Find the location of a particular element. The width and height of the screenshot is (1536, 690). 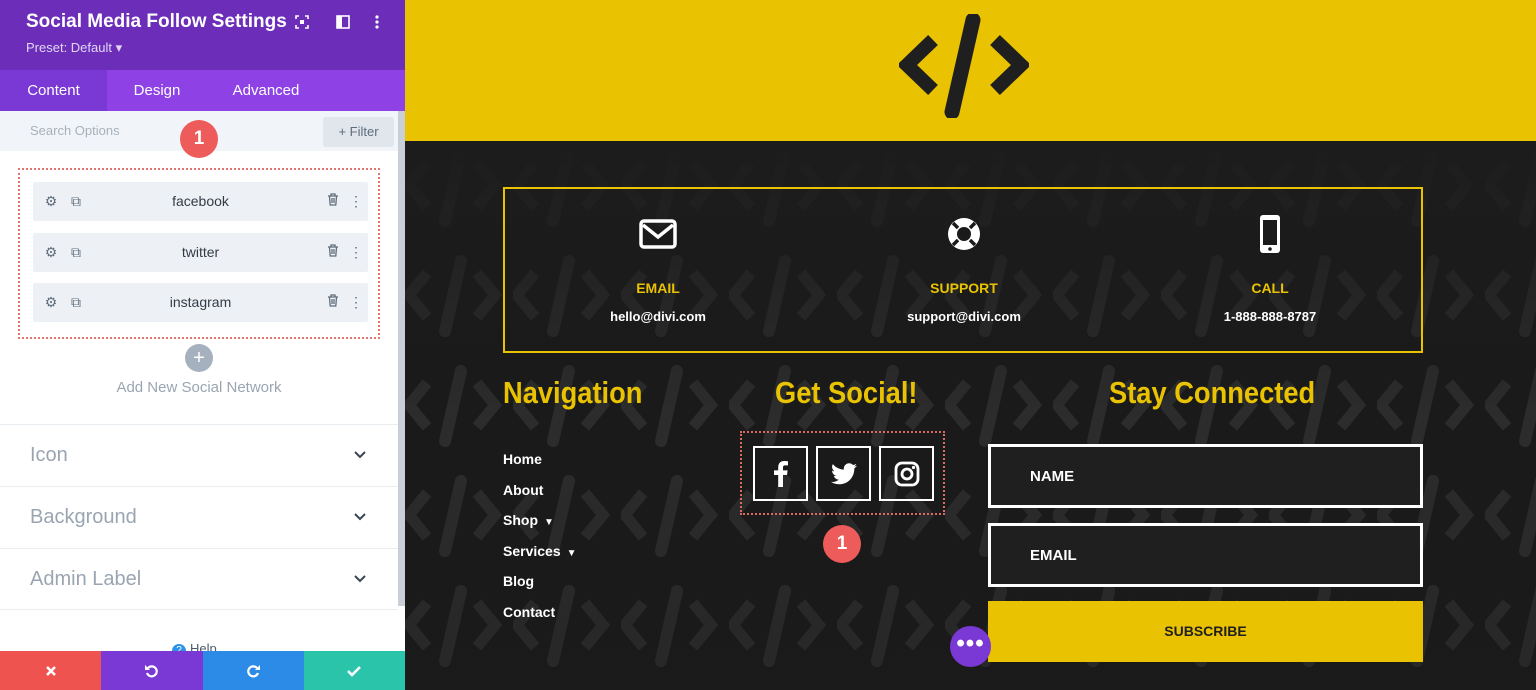

check-icon is located at coordinates (354, 672).